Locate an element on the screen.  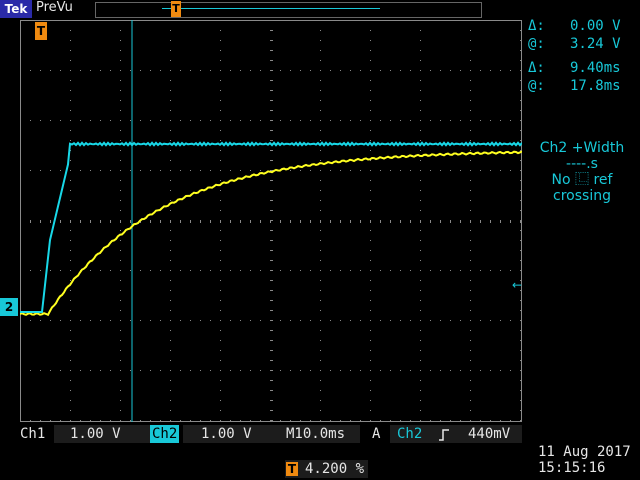
date-readout: 11 Aug 2017 is located at coordinates (584, 452).